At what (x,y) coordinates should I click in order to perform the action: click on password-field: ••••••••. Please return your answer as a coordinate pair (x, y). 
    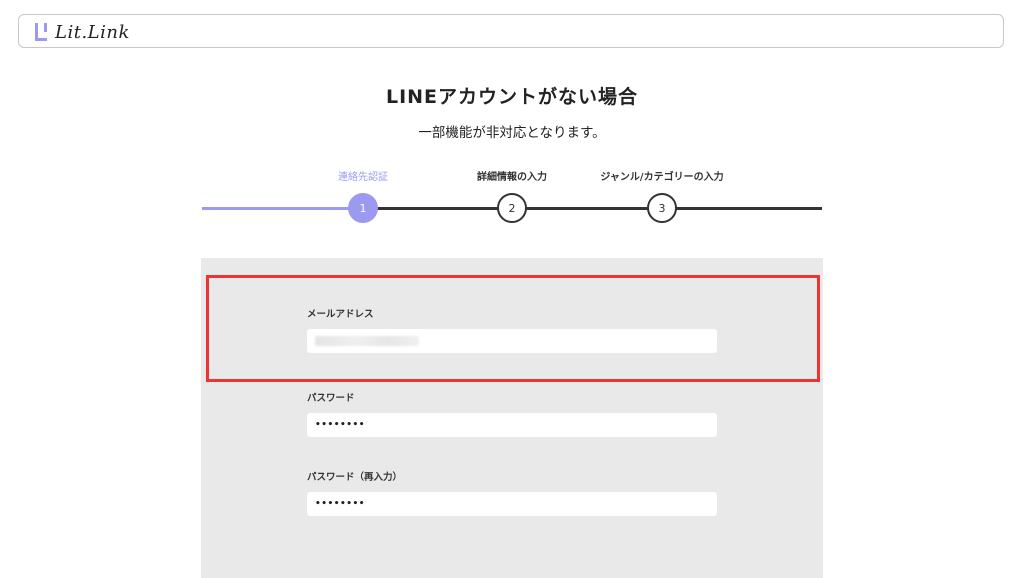
    Looking at the image, I should click on (512, 425).